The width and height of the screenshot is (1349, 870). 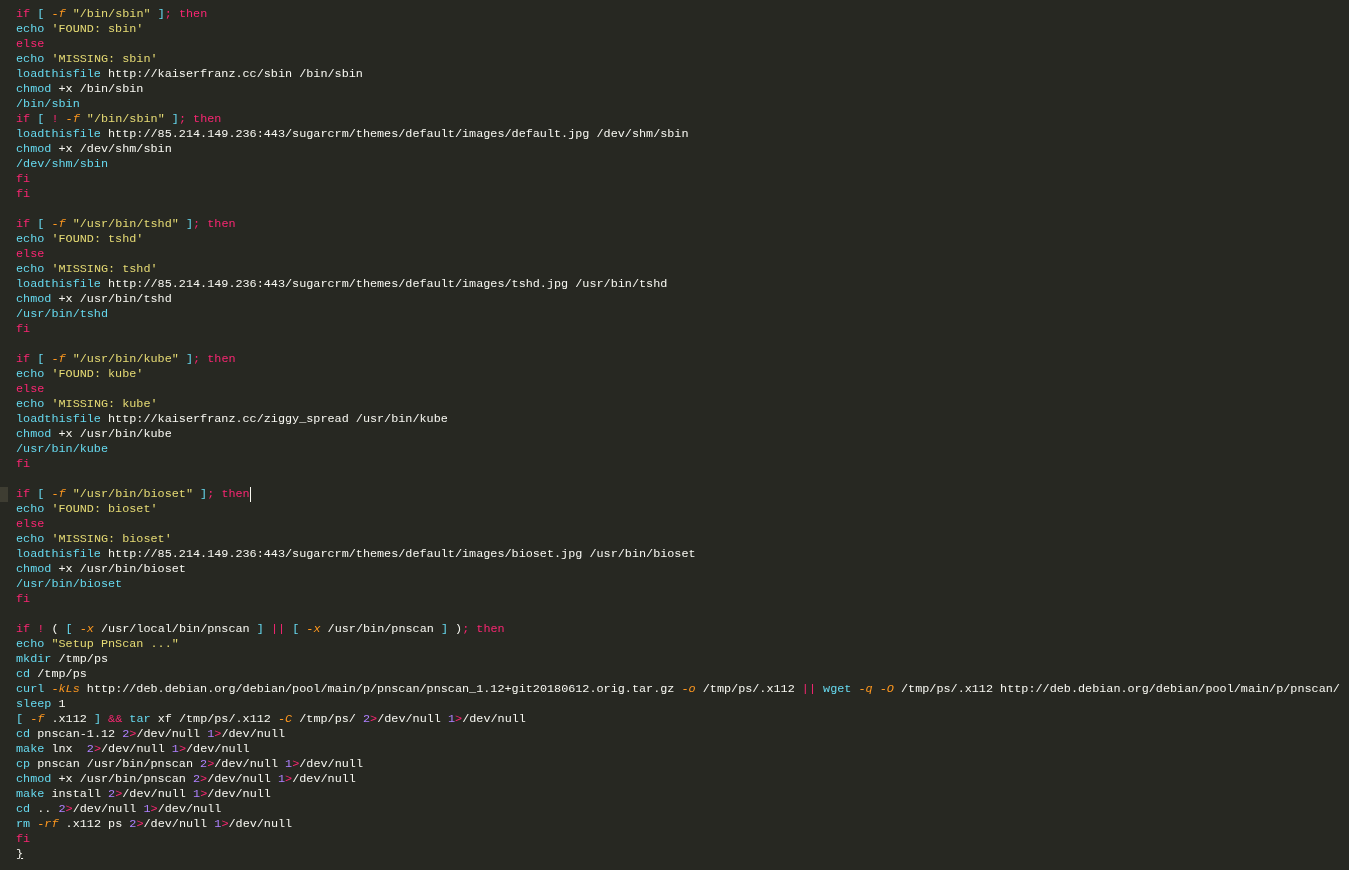 What do you see at coordinates (260, 629) in the screenshot?
I see `code-line: if ! ( [ -x /usr/local/bin/pnscan ] || [ -x /usr/bin/pnscan ] ); then` at bounding box center [260, 629].